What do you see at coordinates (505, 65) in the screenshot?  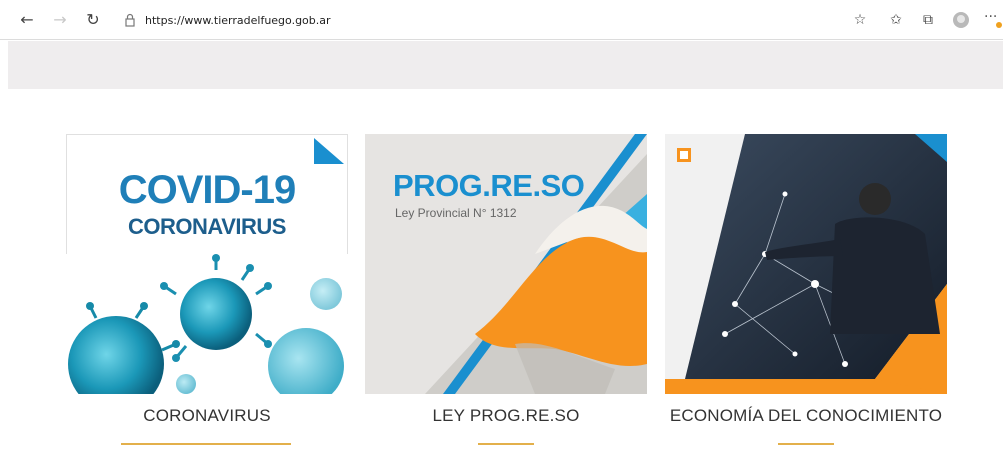 I see `header-band` at bounding box center [505, 65].